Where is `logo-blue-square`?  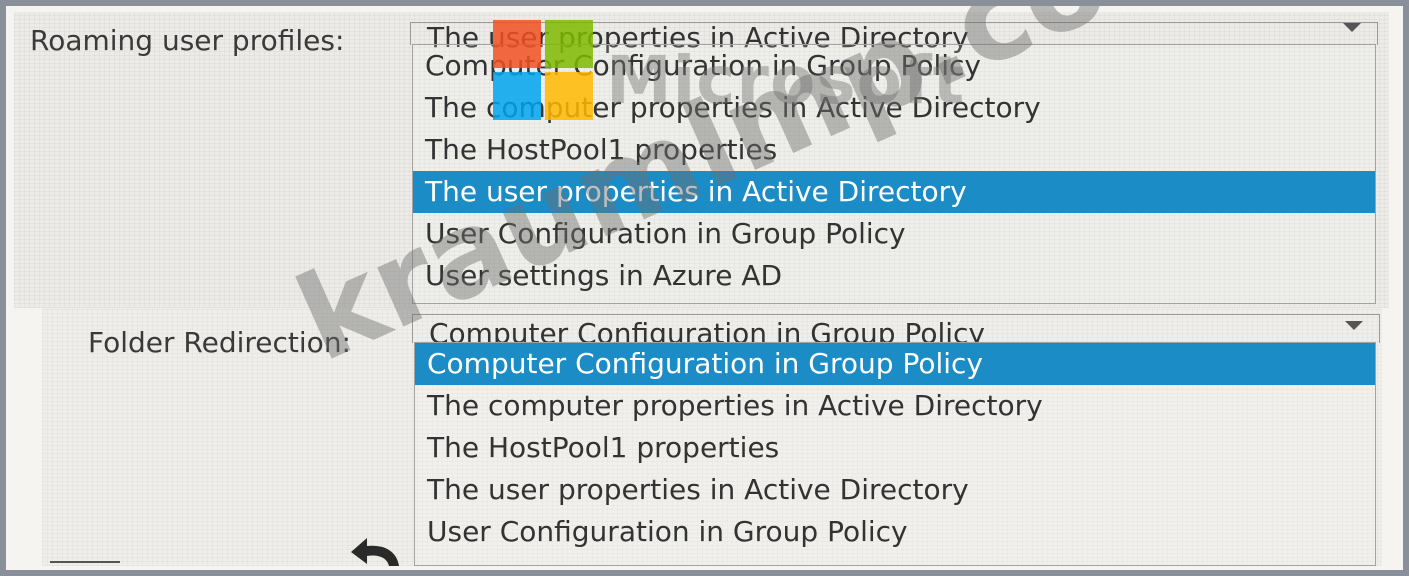
logo-blue-square is located at coordinates (517, 96).